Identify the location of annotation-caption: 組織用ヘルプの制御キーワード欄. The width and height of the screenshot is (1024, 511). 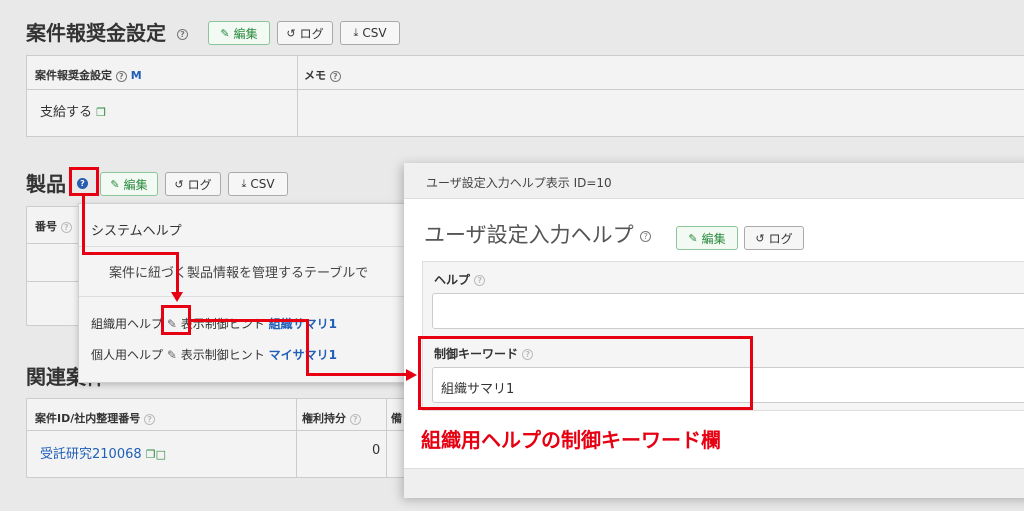
(571, 440).